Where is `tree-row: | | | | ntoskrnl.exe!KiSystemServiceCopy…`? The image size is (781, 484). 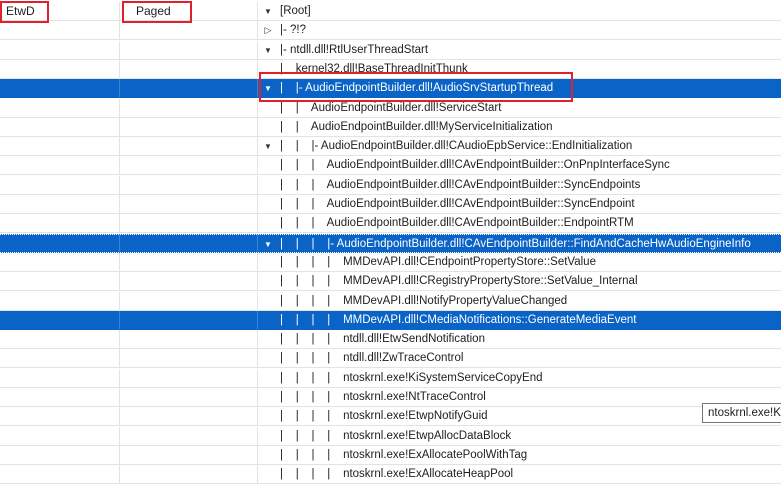 tree-row: | | | | ntoskrnl.exe!KiSystemServiceCopy… is located at coordinates (390, 378).